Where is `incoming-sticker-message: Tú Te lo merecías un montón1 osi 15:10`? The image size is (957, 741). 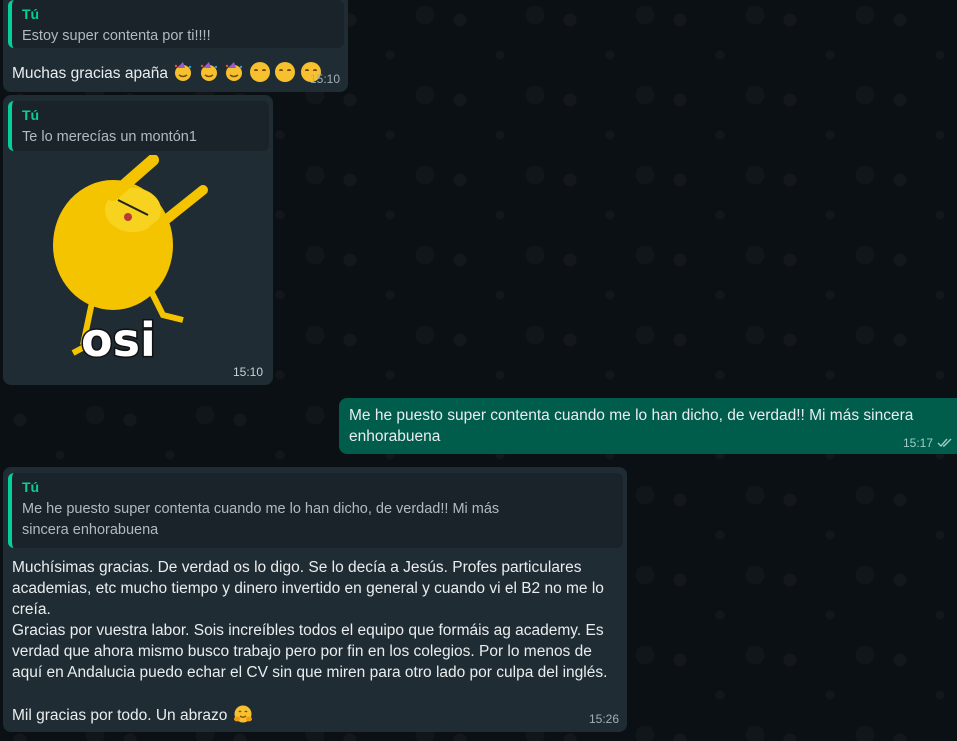 incoming-sticker-message: Tú Te lo merecías un montón1 osi 15:10 is located at coordinates (138, 240).